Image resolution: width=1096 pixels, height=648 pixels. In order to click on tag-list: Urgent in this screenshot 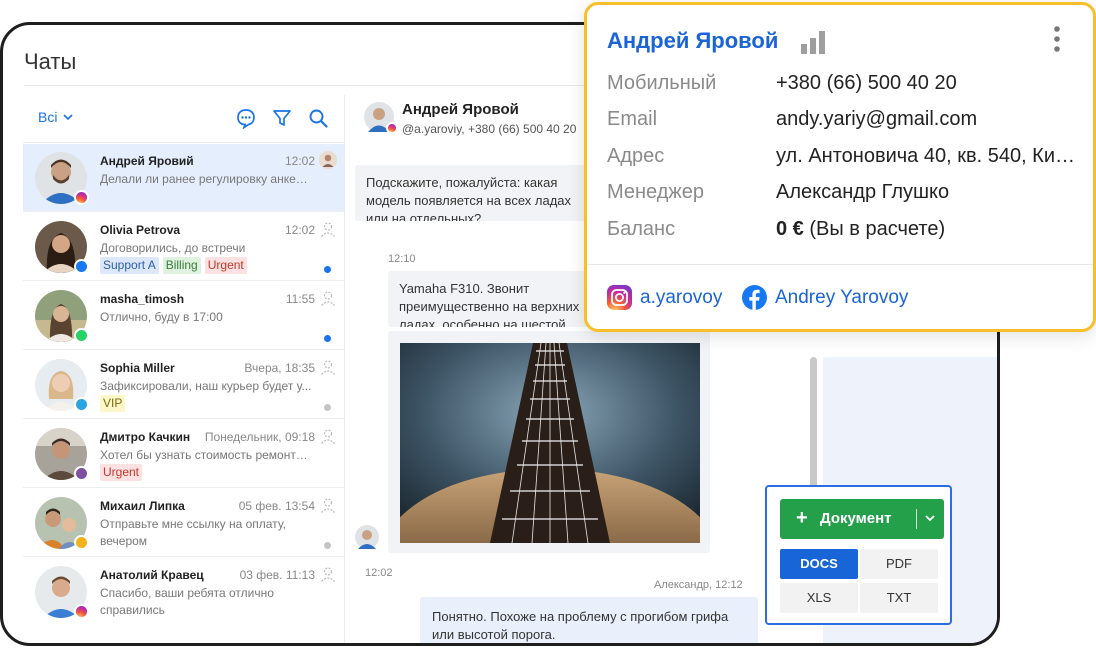, I will do `click(121, 472)`.